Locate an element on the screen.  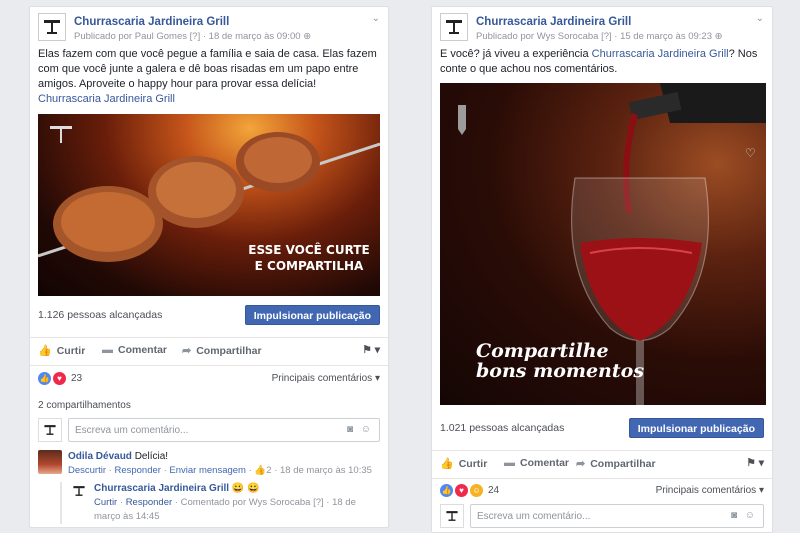
heart-glyph: ♡ is located at coordinates (750, 153).